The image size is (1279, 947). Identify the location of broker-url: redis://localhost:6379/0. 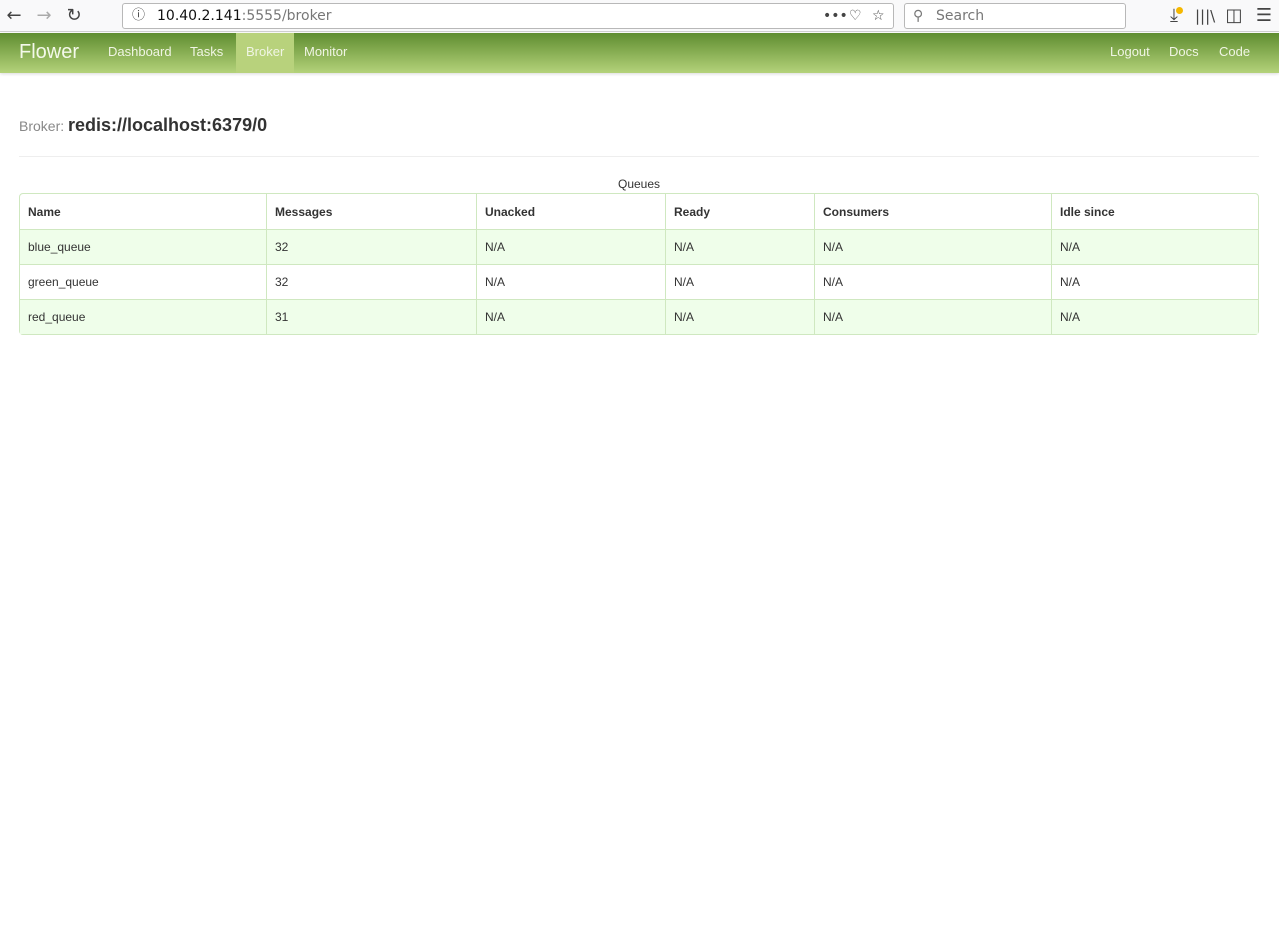
(168, 125).